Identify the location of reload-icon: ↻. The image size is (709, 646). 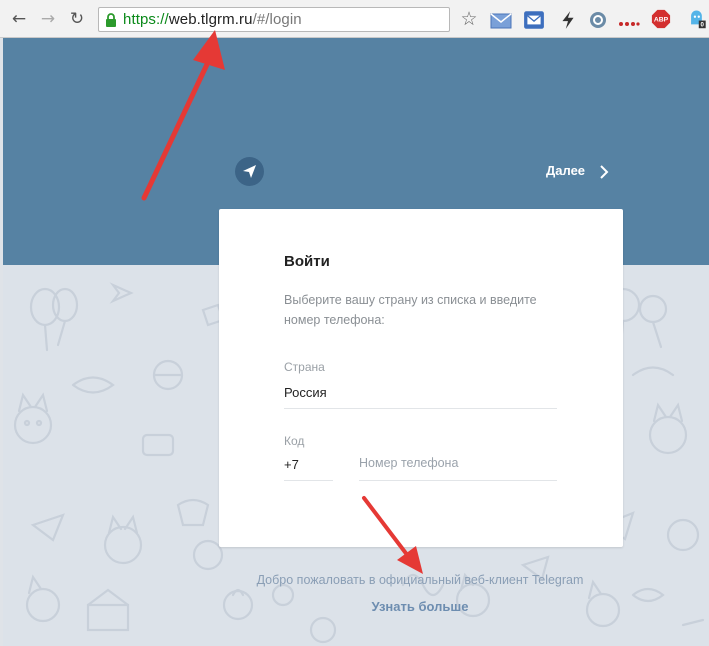
(77, 19).